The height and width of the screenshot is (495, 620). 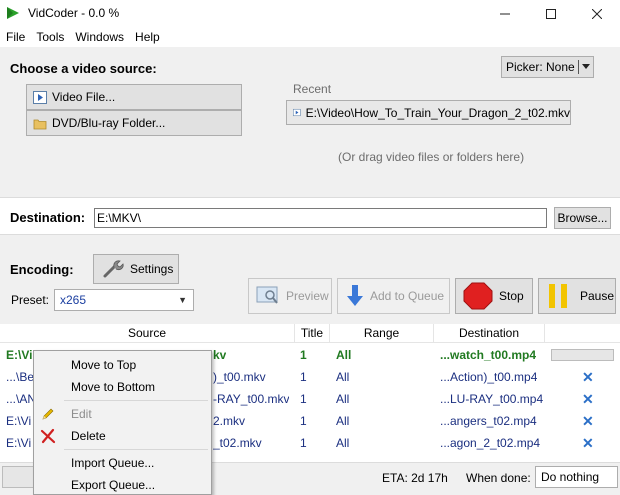 What do you see at coordinates (30, 300) in the screenshot?
I see `preset-label: Preset:` at bounding box center [30, 300].